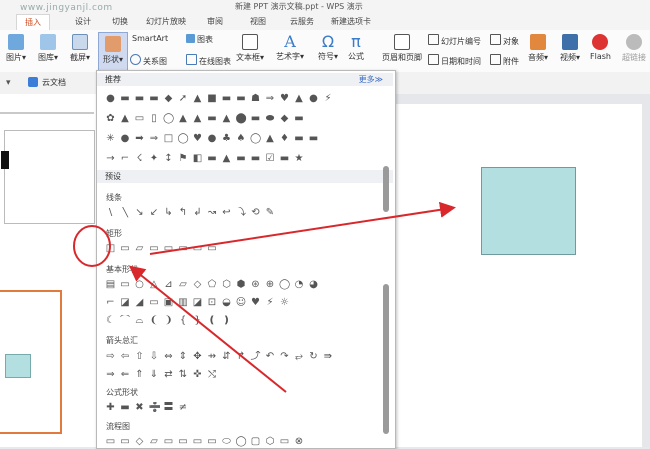 The image size is (650, 449). I want to click on highlight-circle, so click(92, 246).